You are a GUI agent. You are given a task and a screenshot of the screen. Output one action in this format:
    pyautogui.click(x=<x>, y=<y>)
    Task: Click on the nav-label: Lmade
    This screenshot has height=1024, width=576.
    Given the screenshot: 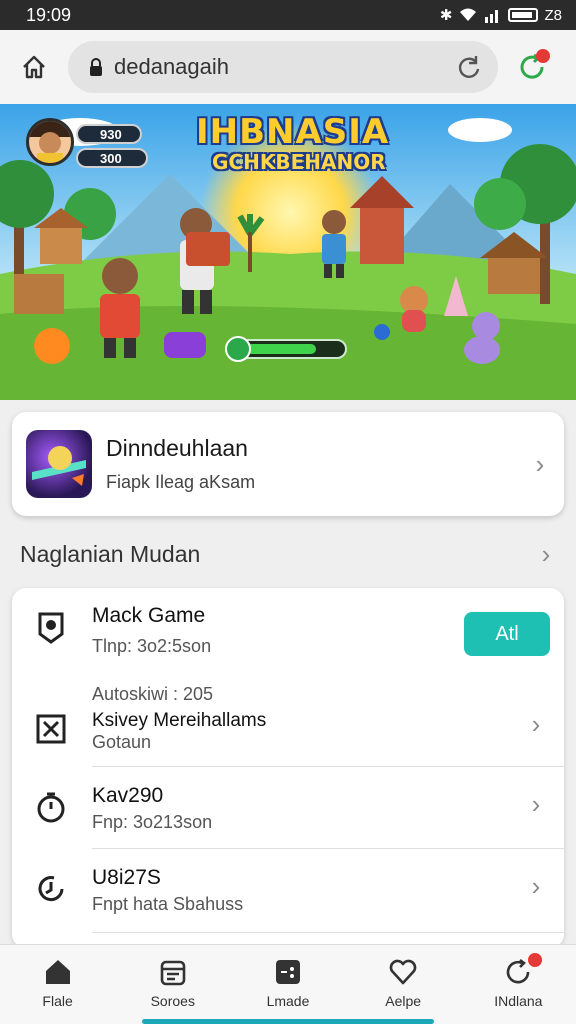 What is the action you would take?
    pyautogui.click(x=288, y=1001)
    